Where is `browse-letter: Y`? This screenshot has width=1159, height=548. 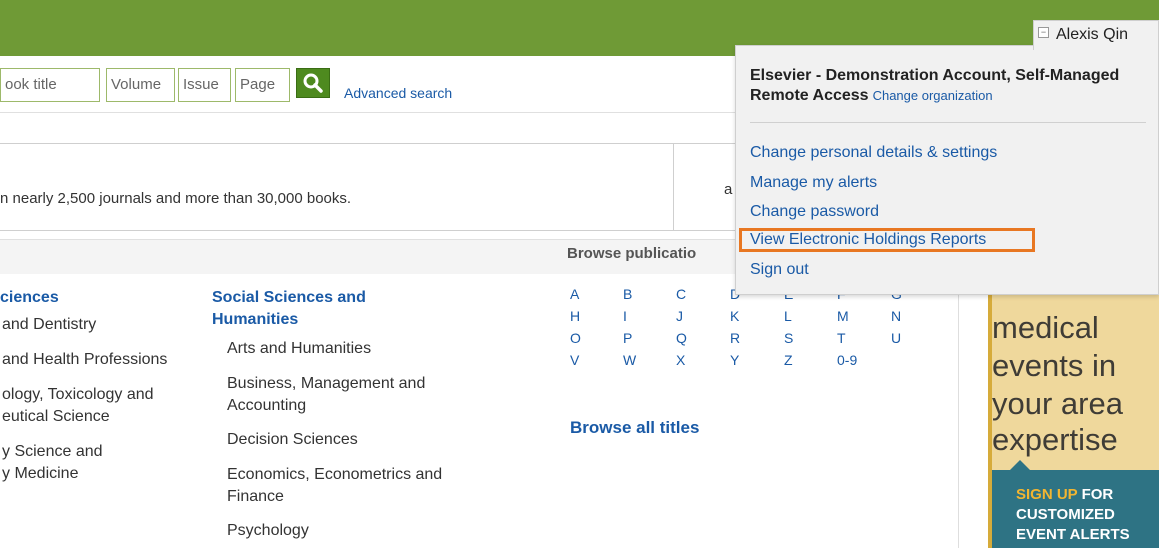
browse-letter: Y is located at coordinates (734, 360).